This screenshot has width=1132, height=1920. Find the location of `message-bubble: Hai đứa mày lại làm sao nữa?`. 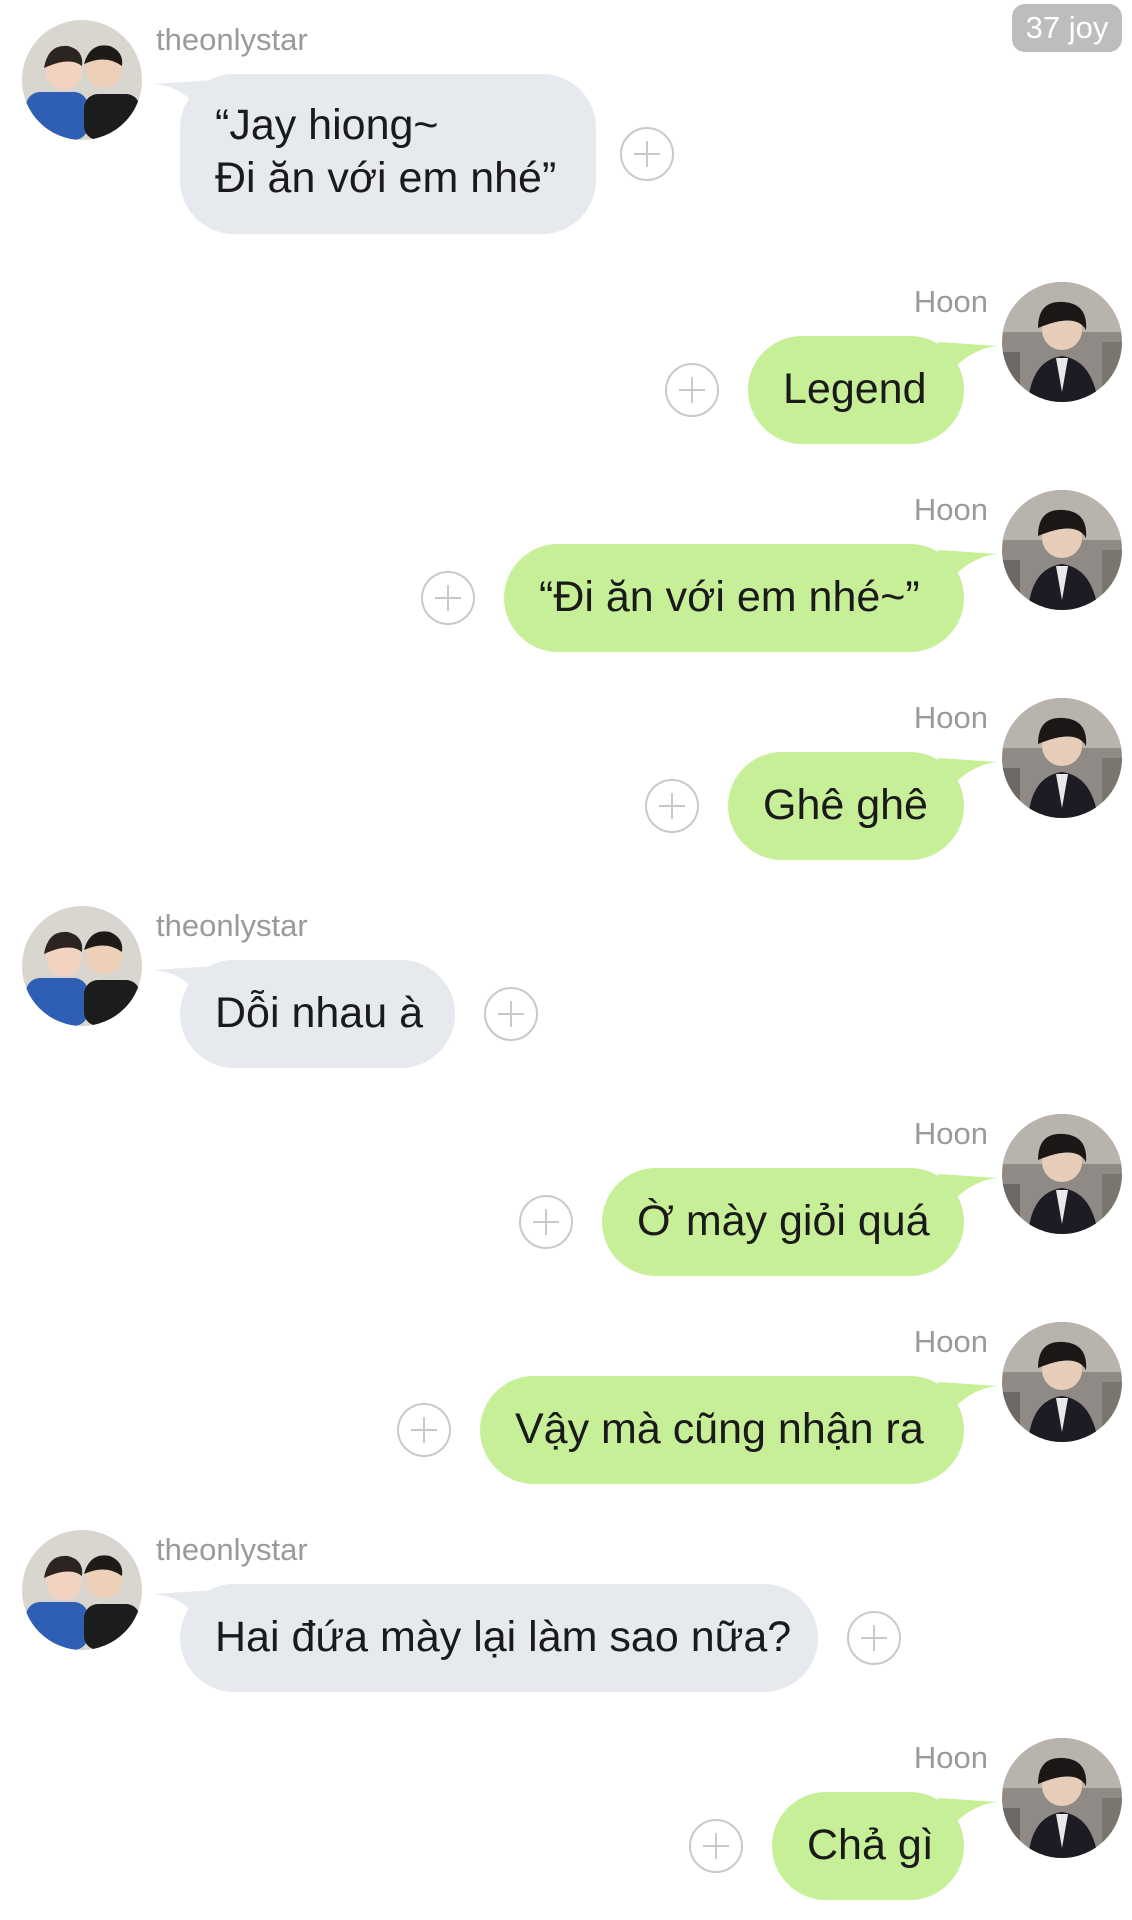

message-bubble: Hai đứa mày lại làm sao nữa? is located at coordinates (499, 1638).